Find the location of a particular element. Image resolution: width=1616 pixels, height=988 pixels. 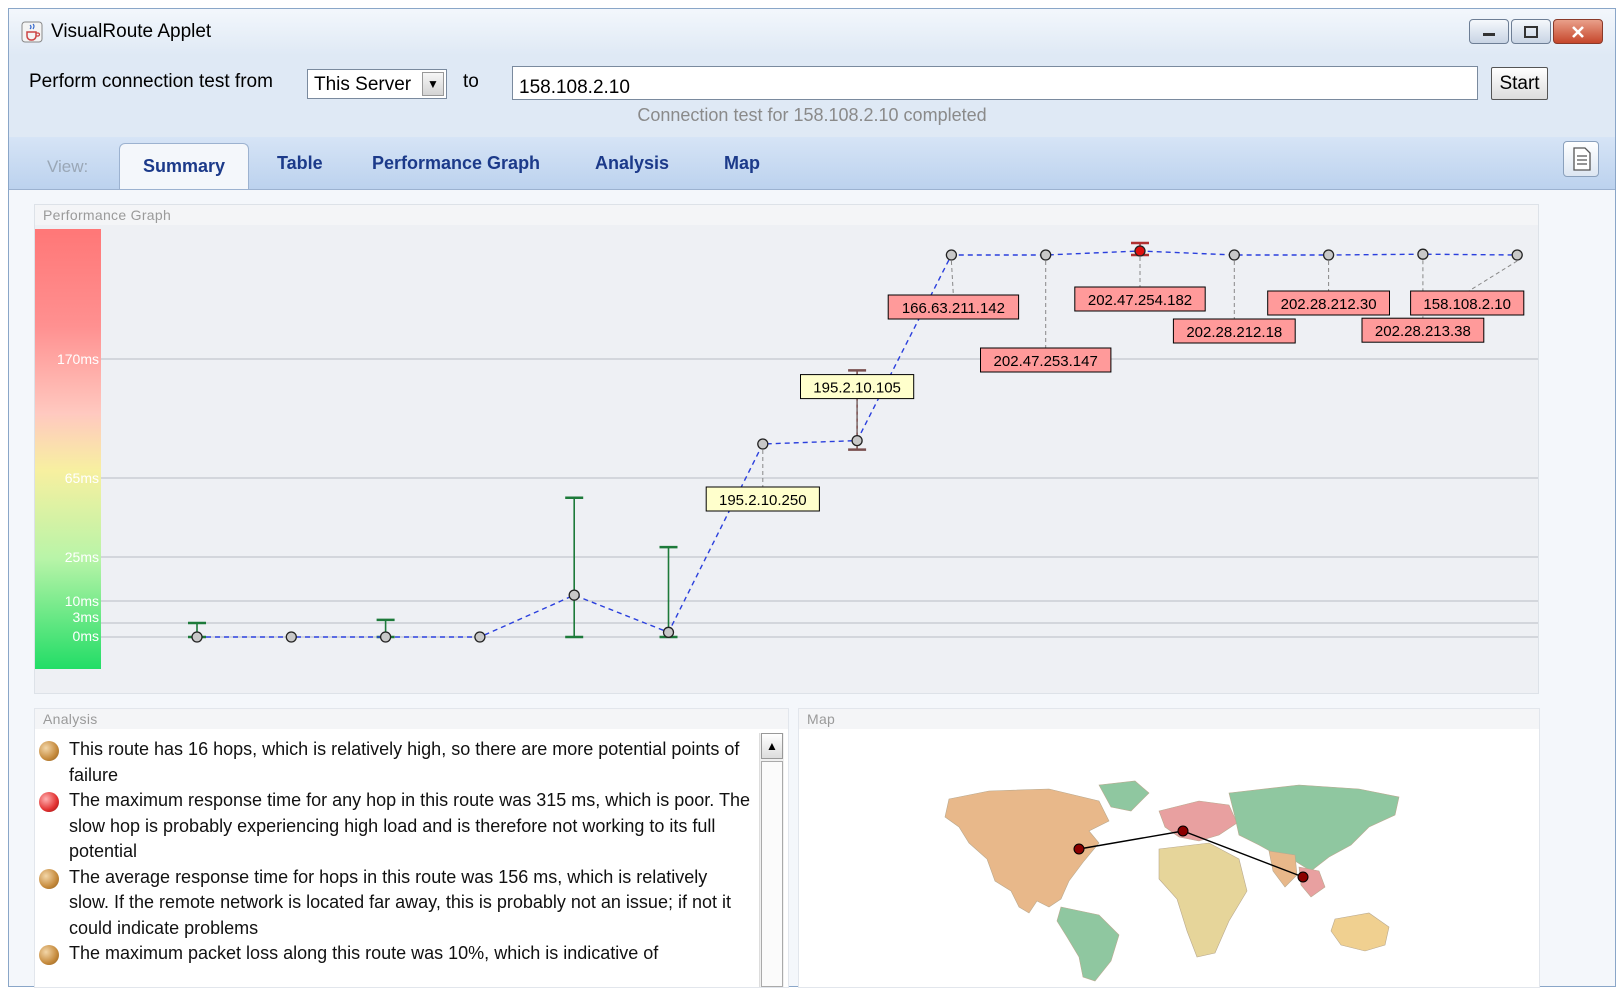

chevron-down-icon: ▼ is located at coordinates (433, 84).